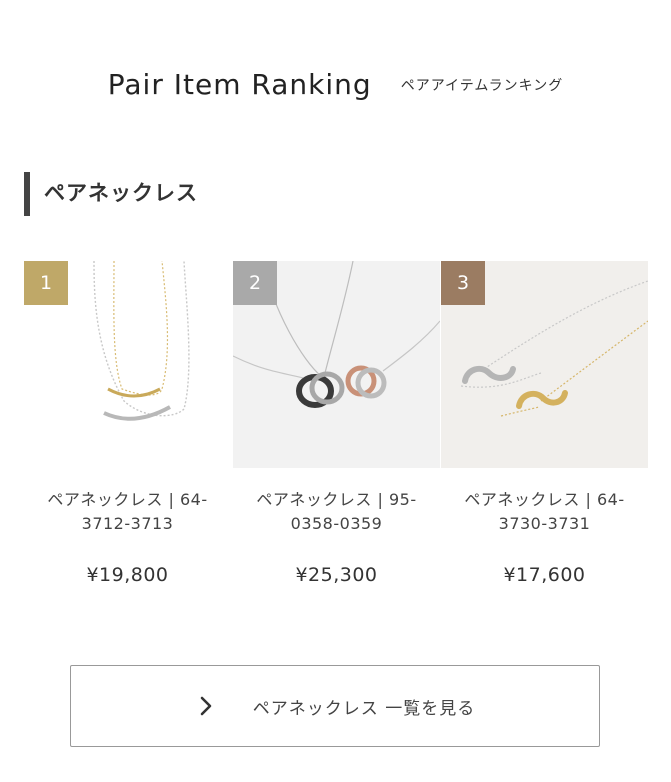  I want to click on product-price-2: ¥25,300, so click(336, 575).